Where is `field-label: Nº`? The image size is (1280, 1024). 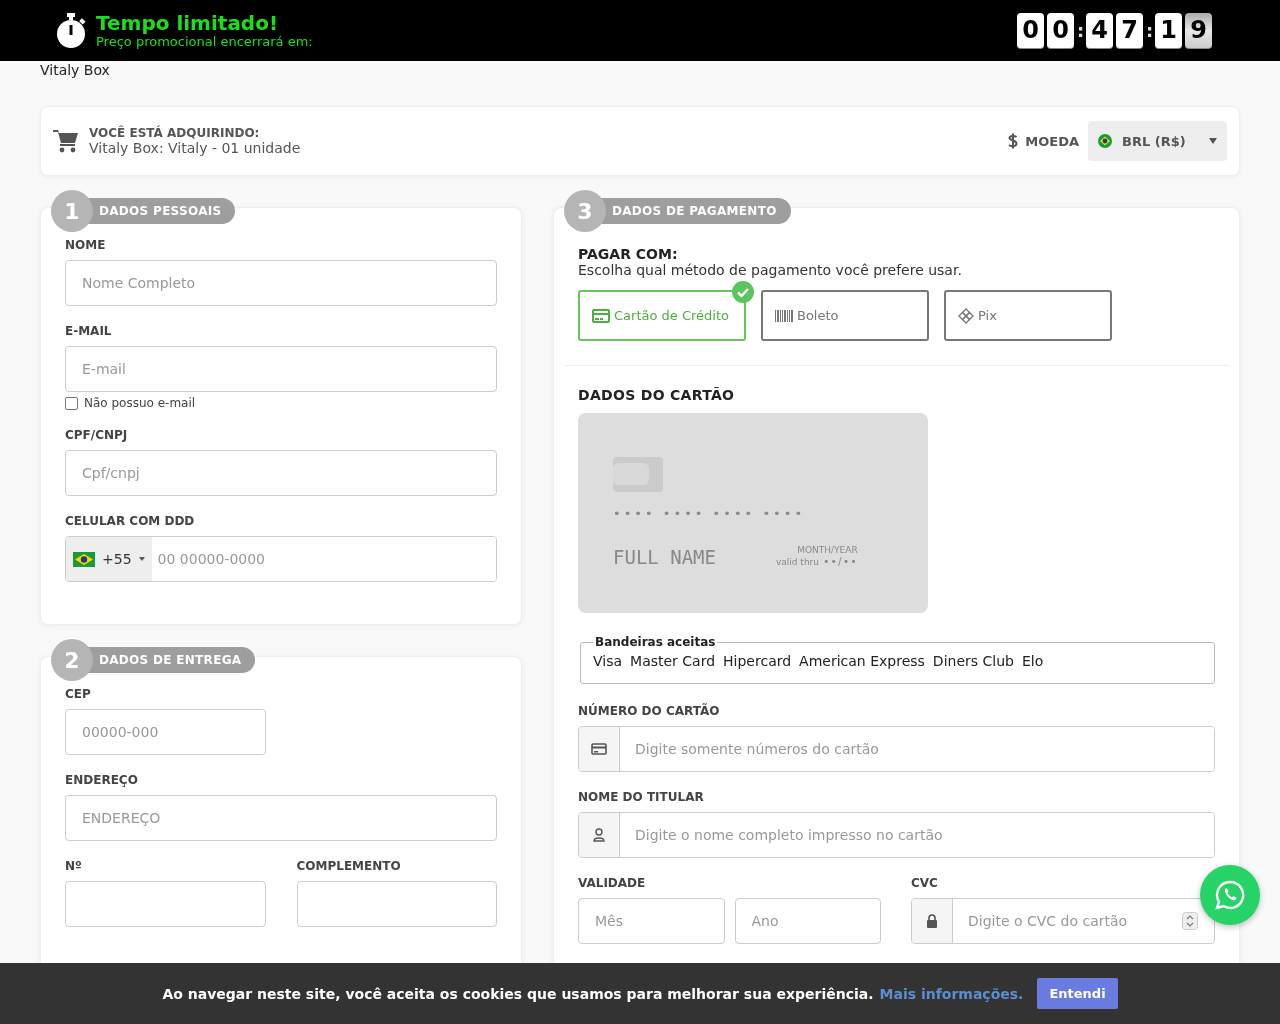 field-label: Nº is located at coordinates (74, 866).